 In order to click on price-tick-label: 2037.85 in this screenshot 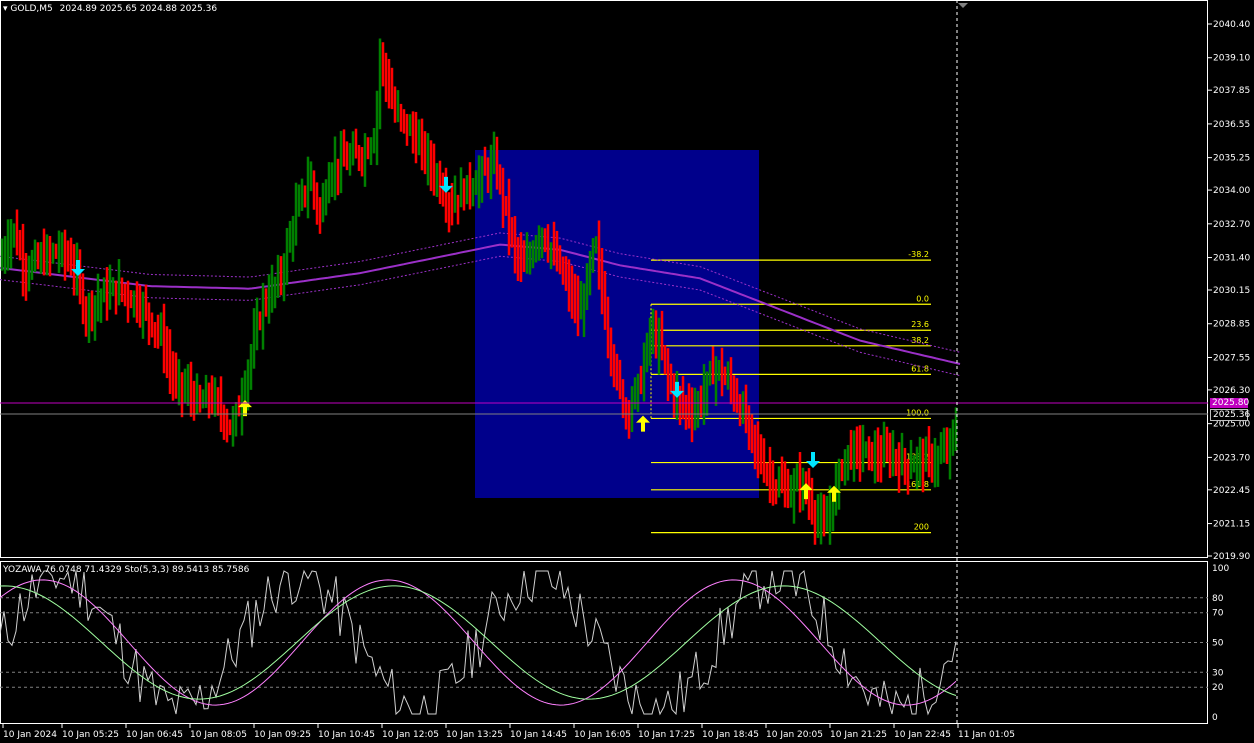, I will do `click(1231, 91)`.